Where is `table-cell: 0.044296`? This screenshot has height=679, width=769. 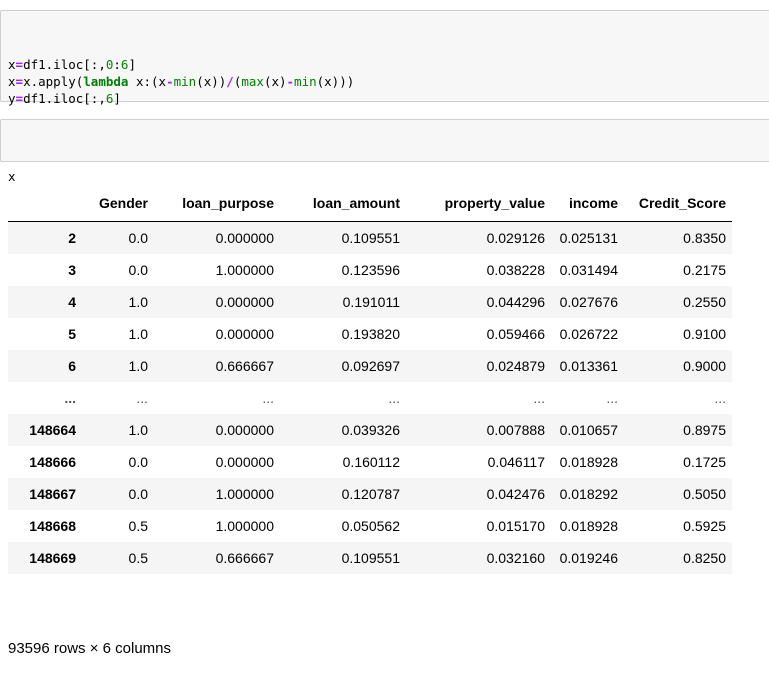
table-cell: 0.044296 is located at coordinates (515, 302).